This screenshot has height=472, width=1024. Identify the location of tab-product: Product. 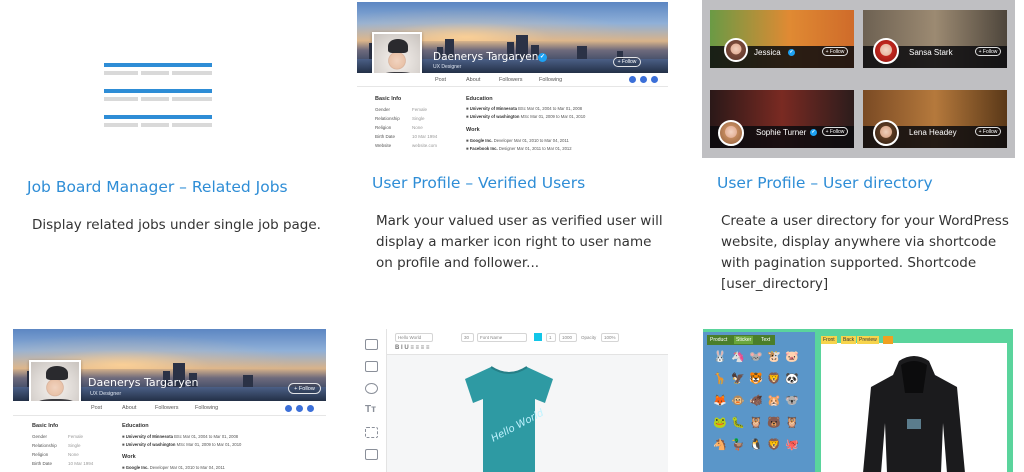
(718, 340).